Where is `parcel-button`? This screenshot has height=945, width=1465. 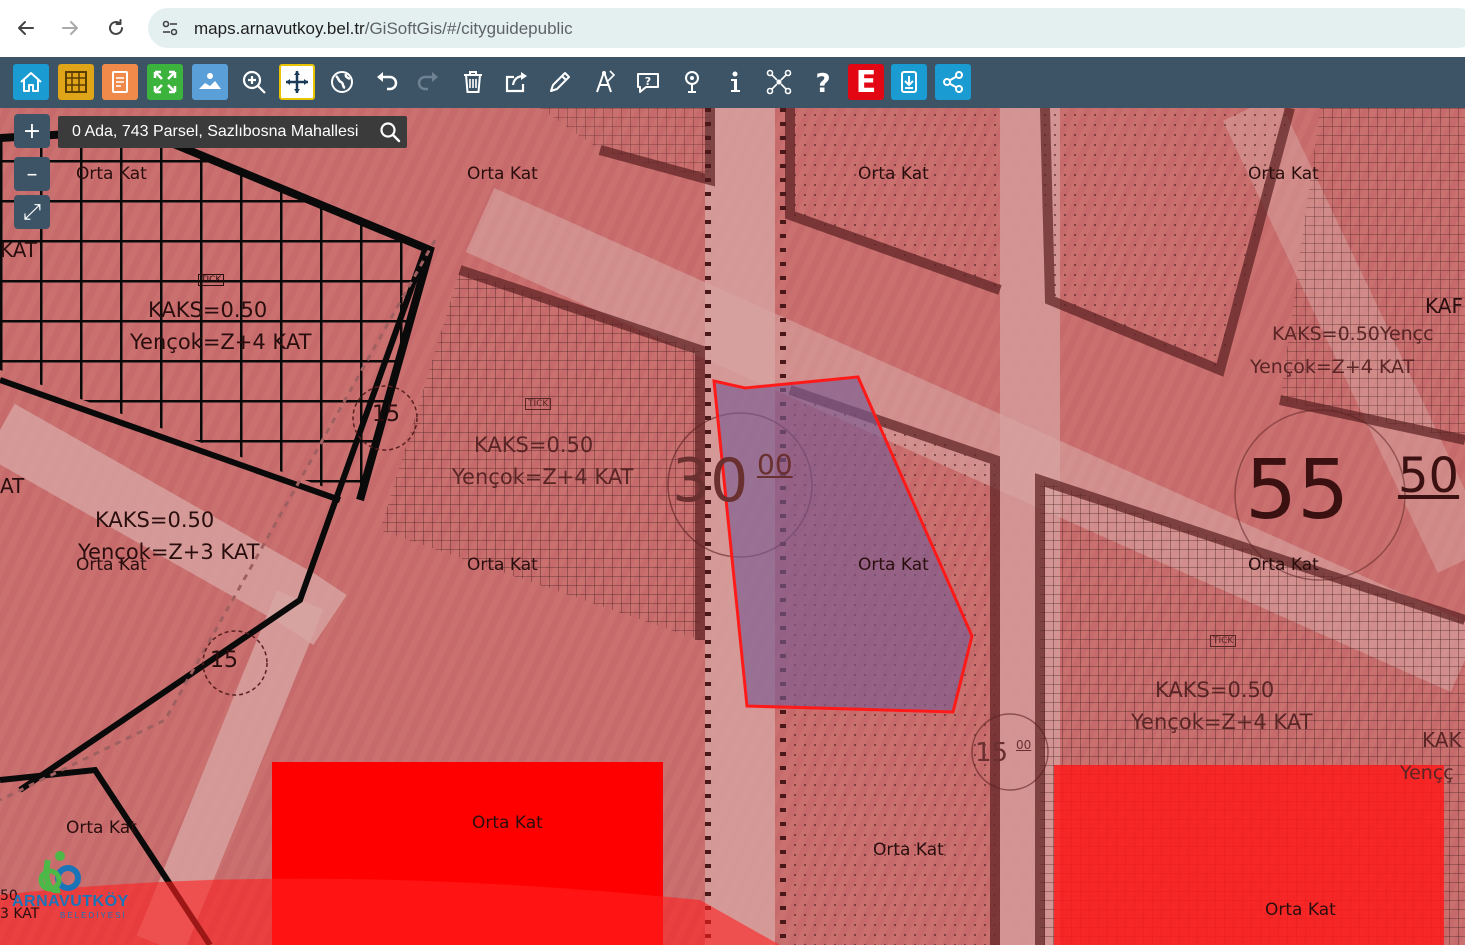 parcel-button is located at coordinates (76, 82).